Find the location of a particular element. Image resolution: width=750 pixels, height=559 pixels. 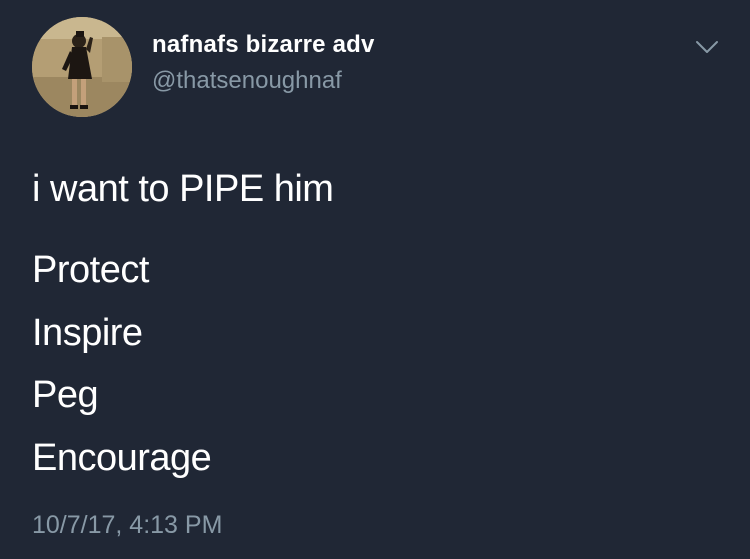

tweet-text-line: Protect is located at coordinates (90, 270).